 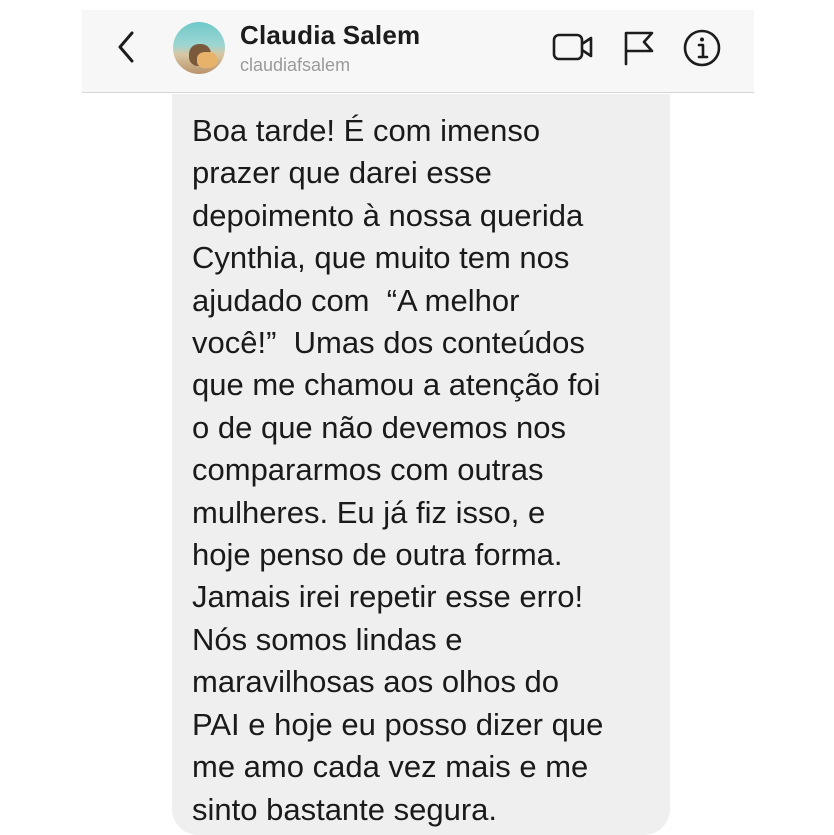 What do you see at coordinates (295, 65) in the screenshot?
I see `contact-username: claudiafsalem` at bounding box center [295, 65].